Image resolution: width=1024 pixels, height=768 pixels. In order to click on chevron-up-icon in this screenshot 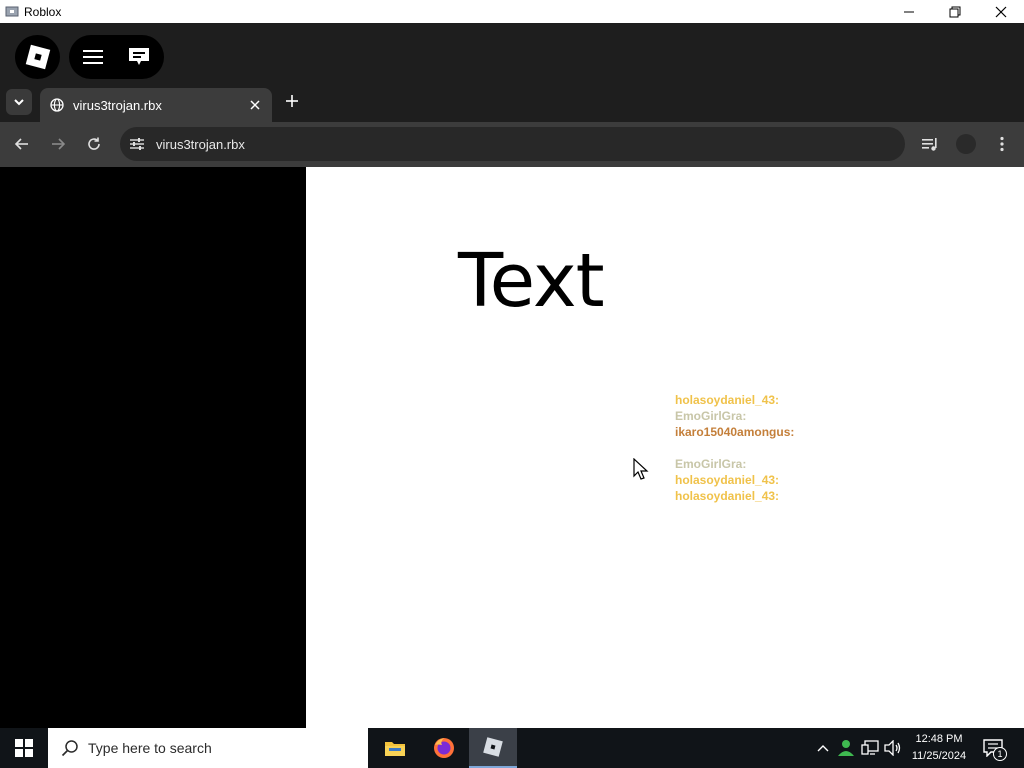, I will do `click(823, 748)`.